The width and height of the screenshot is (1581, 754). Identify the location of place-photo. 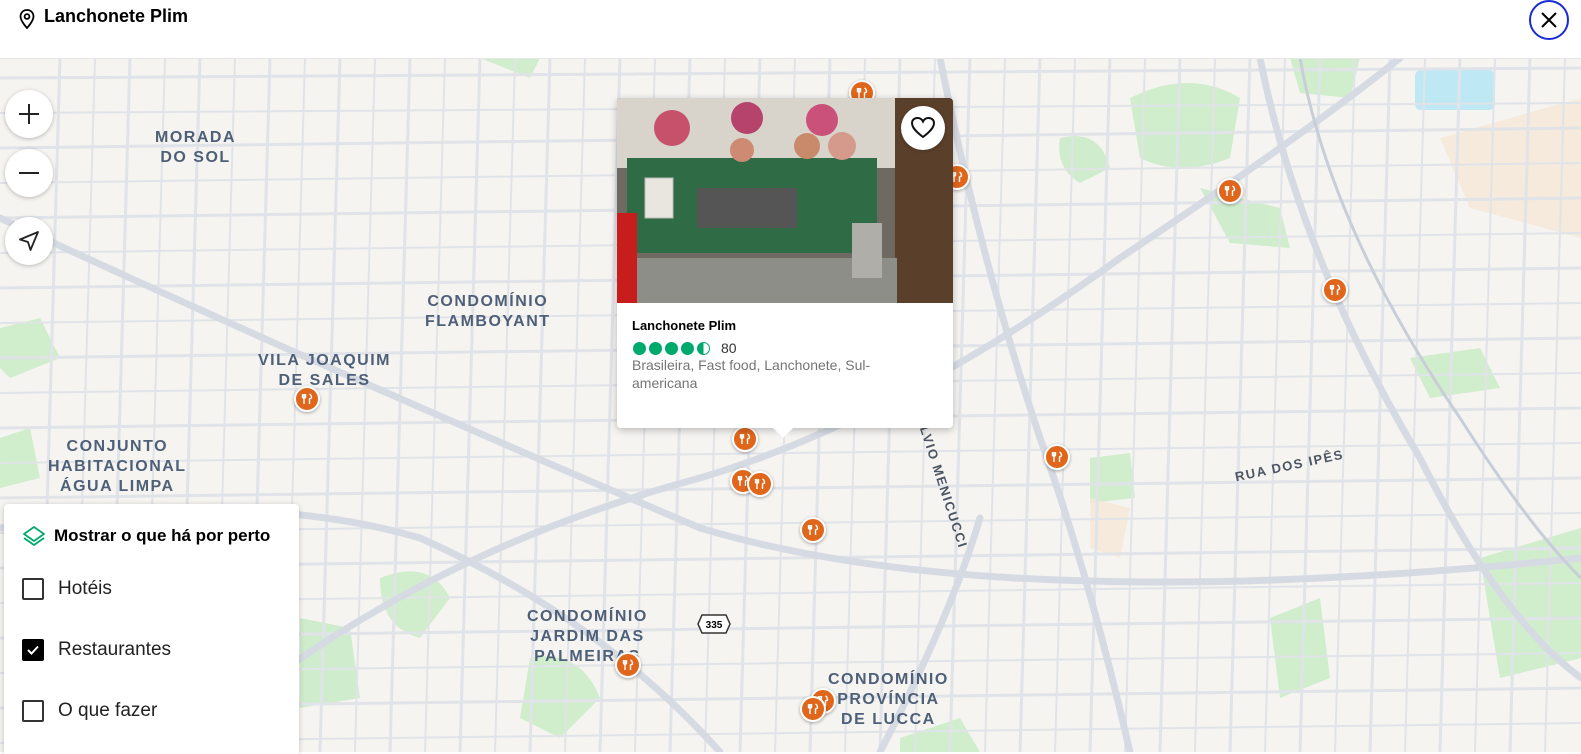
(785, 200).